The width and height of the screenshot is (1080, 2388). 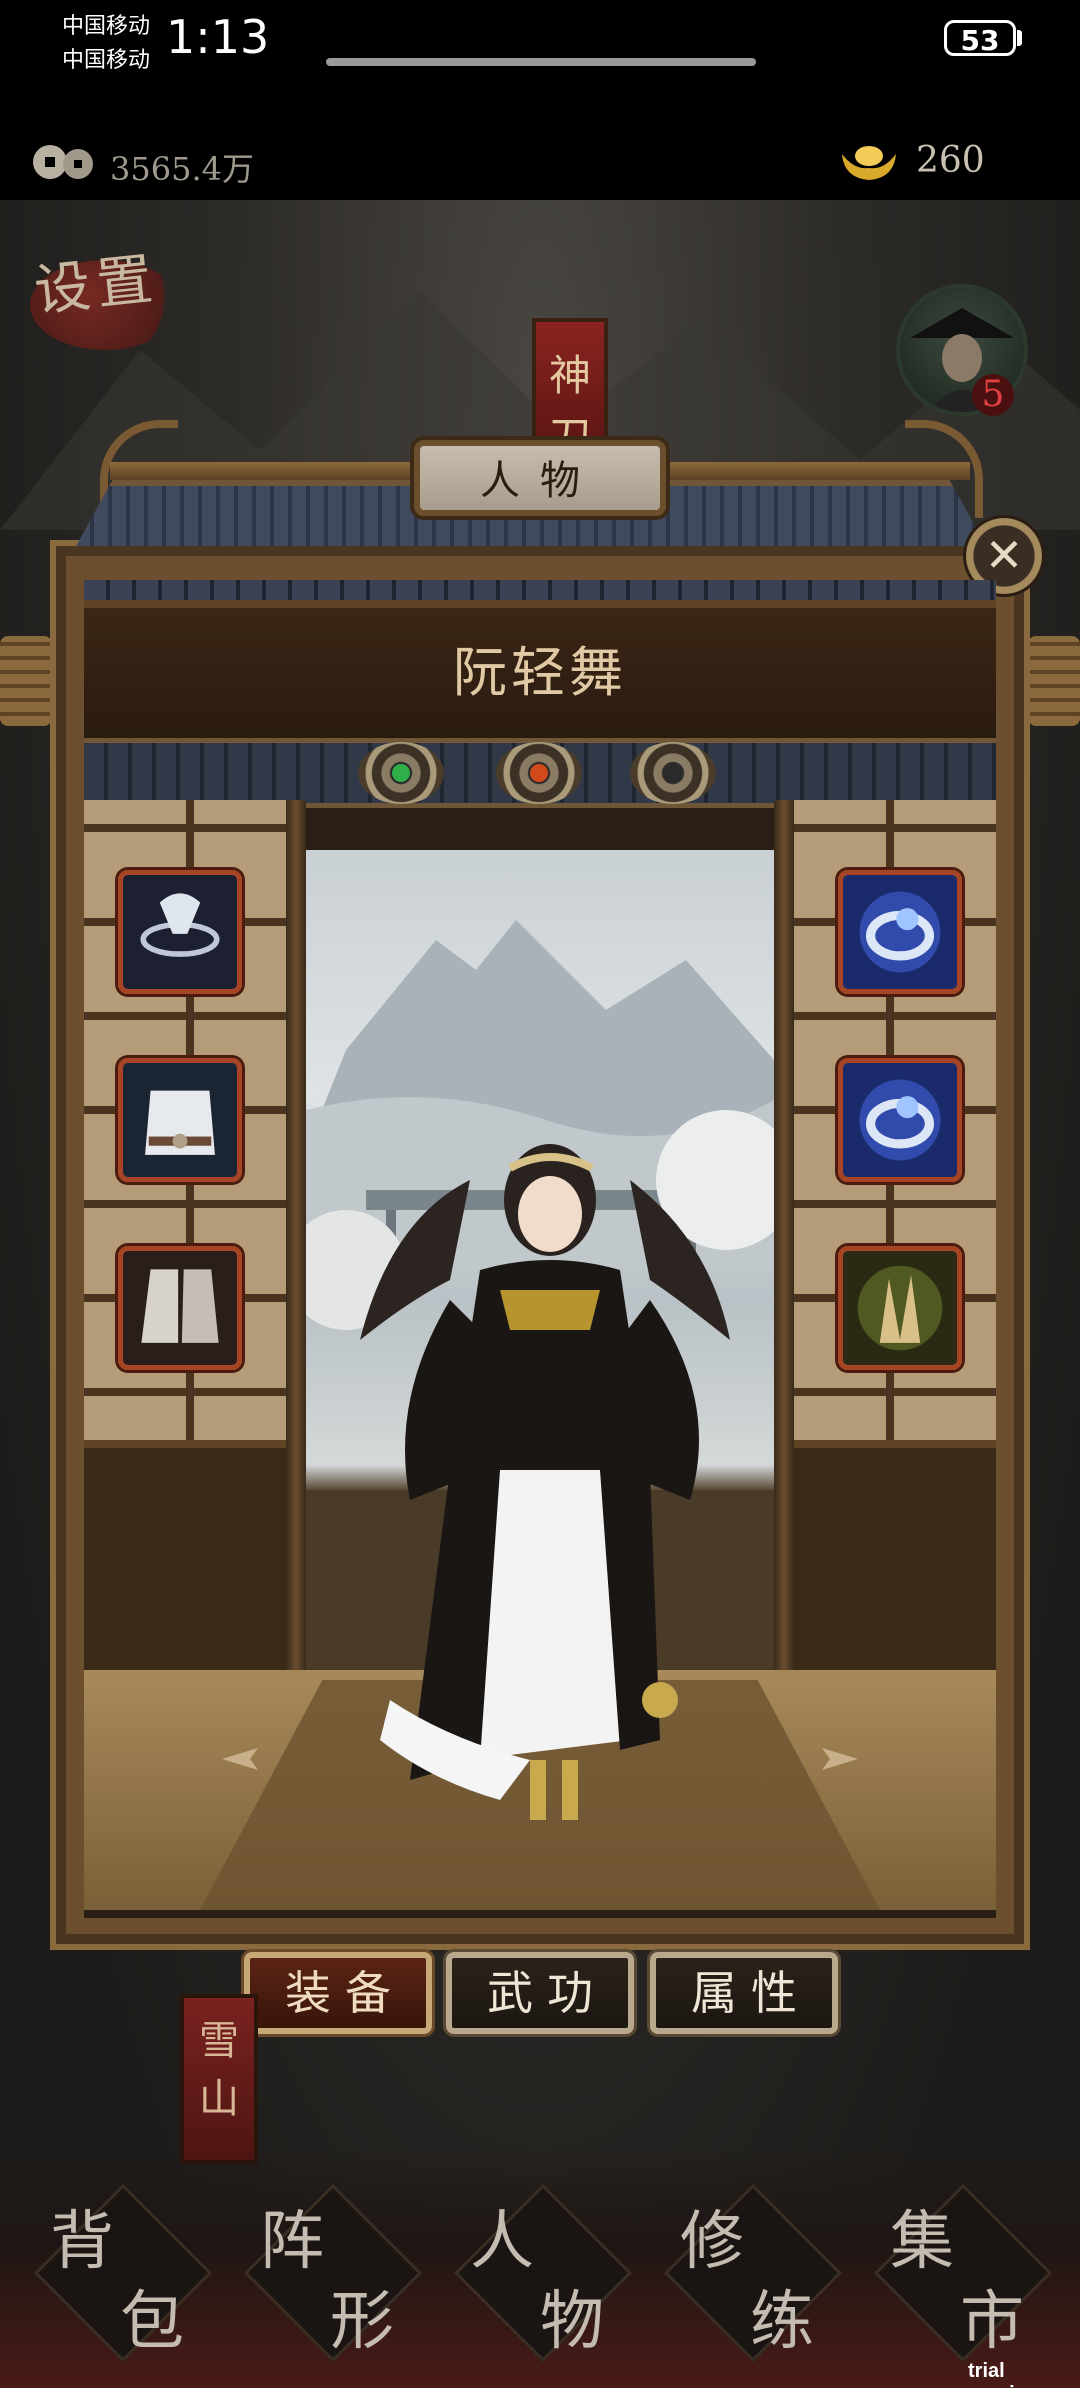 I want to click on trial-watermark: trial version, so click(x=1003, y=2374).